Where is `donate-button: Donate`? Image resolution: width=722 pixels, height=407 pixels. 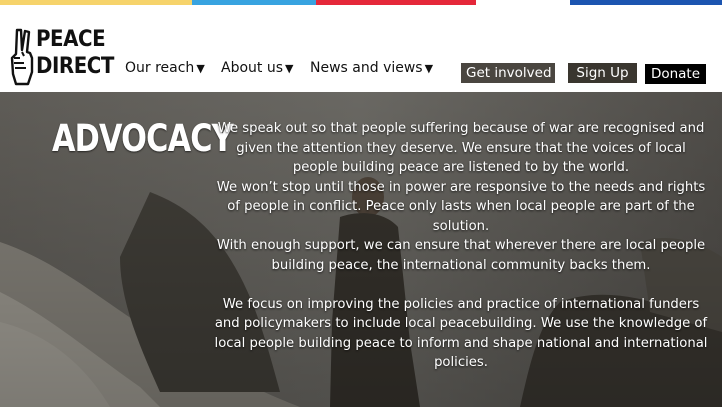 donate-button: Donate is located at coordinates (675, 74).